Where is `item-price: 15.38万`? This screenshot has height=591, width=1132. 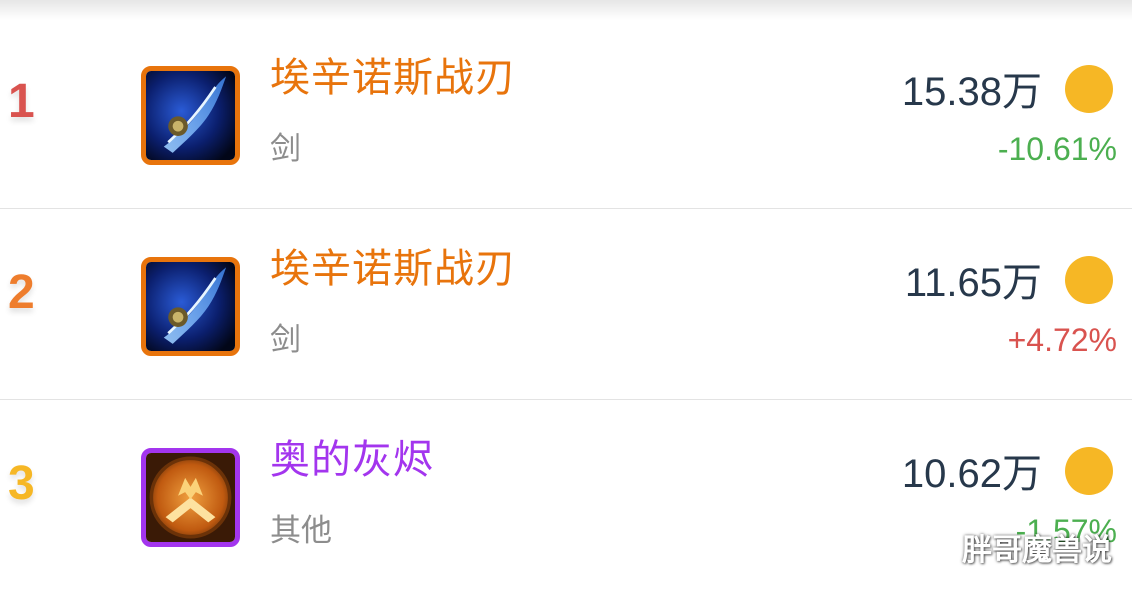 item-price: 15.38万 is located at coordinates (971, 92).